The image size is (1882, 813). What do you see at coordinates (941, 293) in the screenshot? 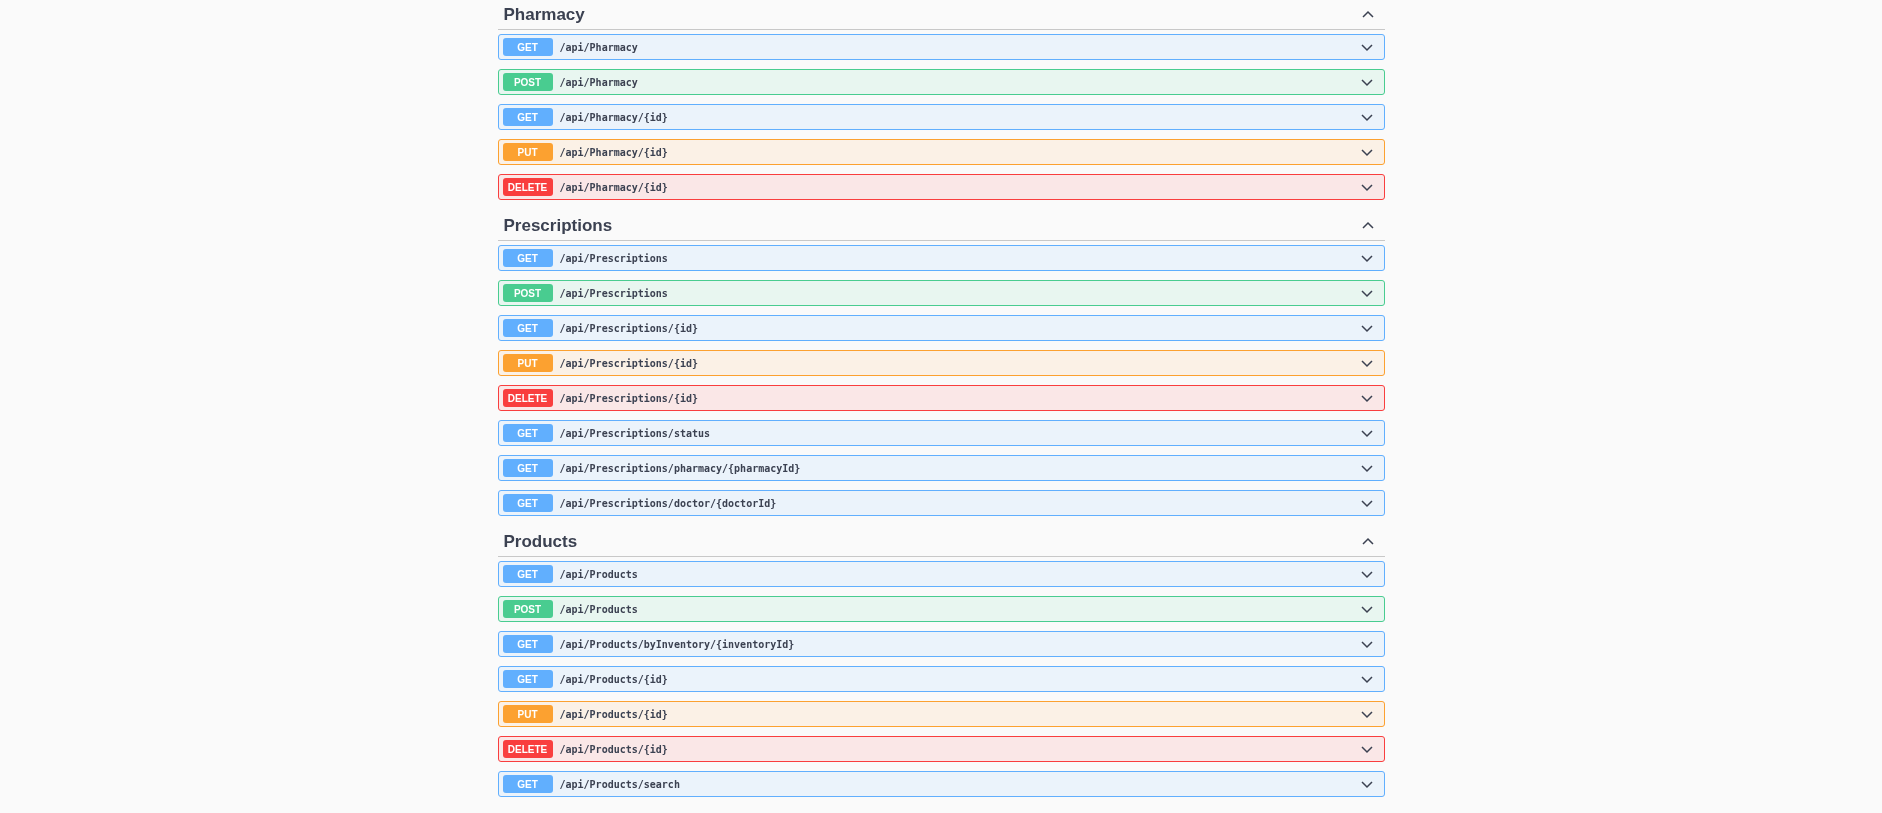
I see `endpoint-row: POST /api/Prescriptions` at bounding box center [941, 293].